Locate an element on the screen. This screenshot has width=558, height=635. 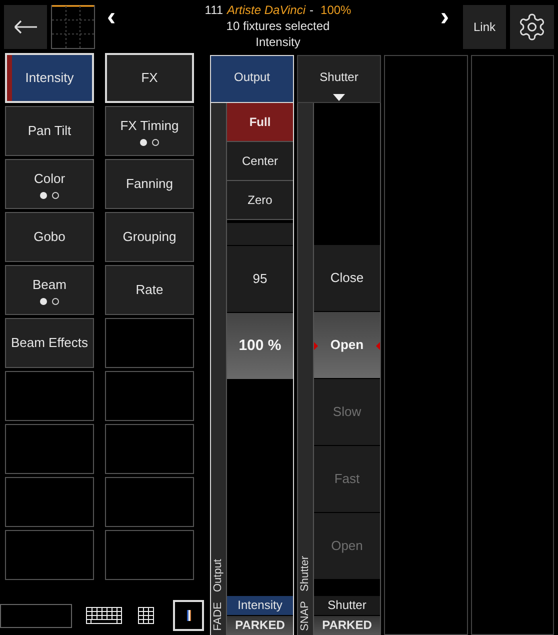
previous-button: ‹ is located at coordinates (111, 16).